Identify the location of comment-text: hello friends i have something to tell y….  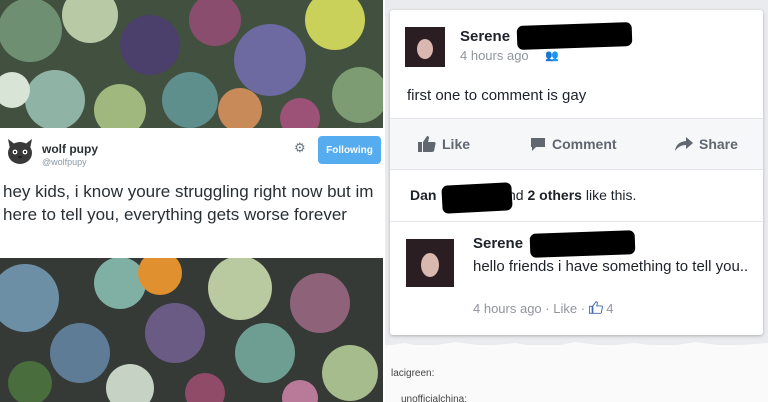
(611, 266).